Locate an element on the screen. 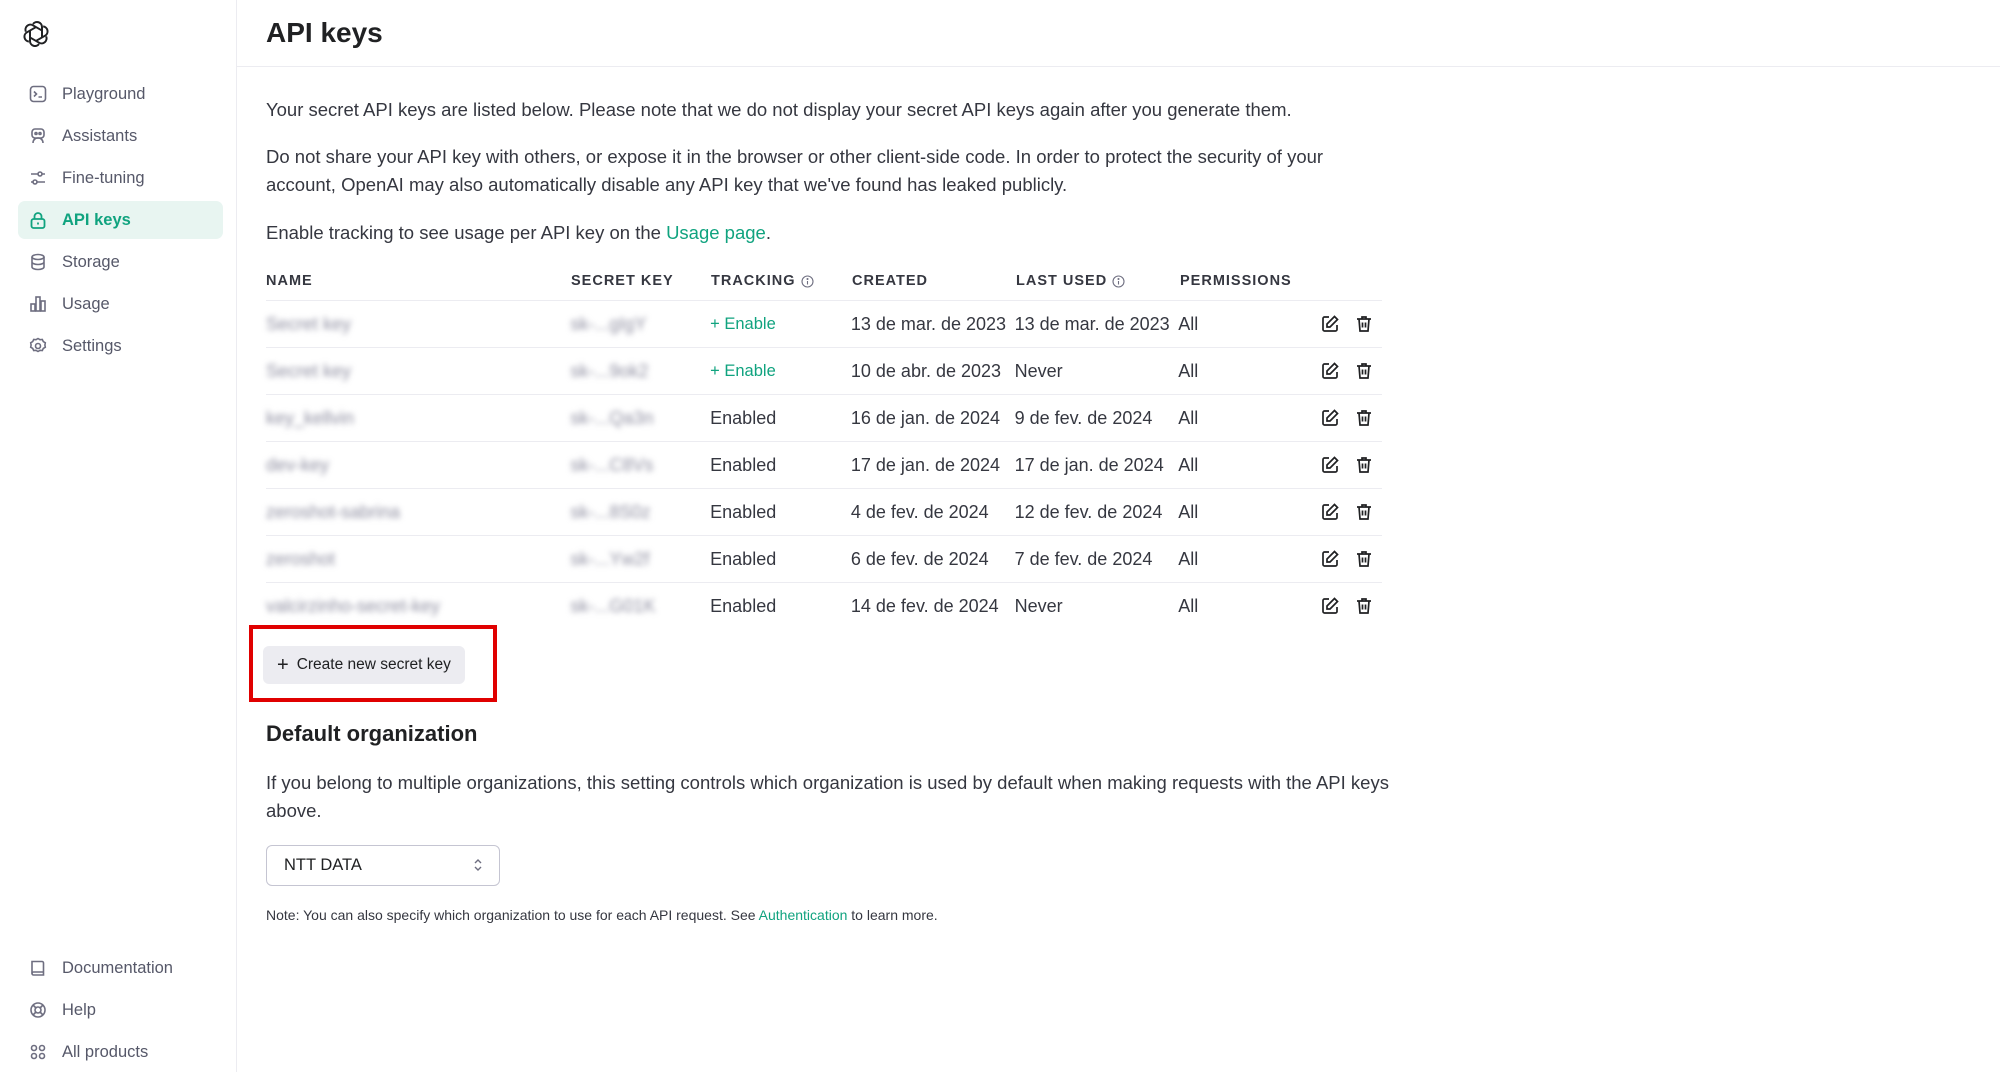 Image resolution: width=2000 pixels, height=1072 pixels. tracking-text-suffix: . is located at coordinates (768, 232).